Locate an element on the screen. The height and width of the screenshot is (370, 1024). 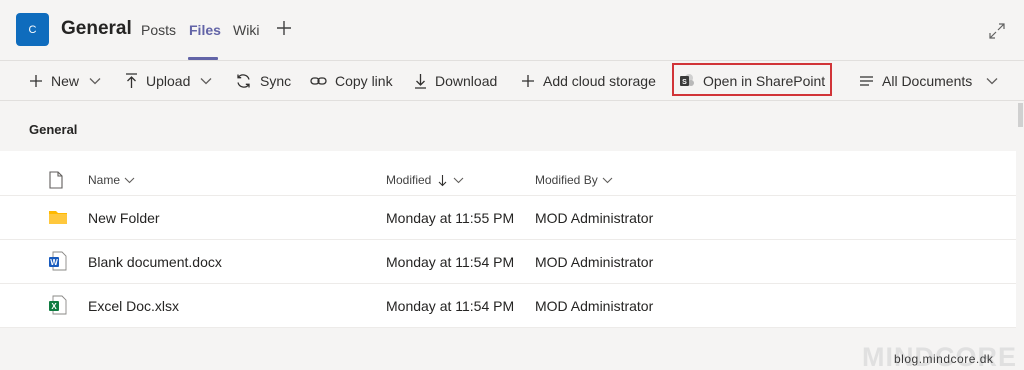
new-button: New is located at coordinates (65, 81).